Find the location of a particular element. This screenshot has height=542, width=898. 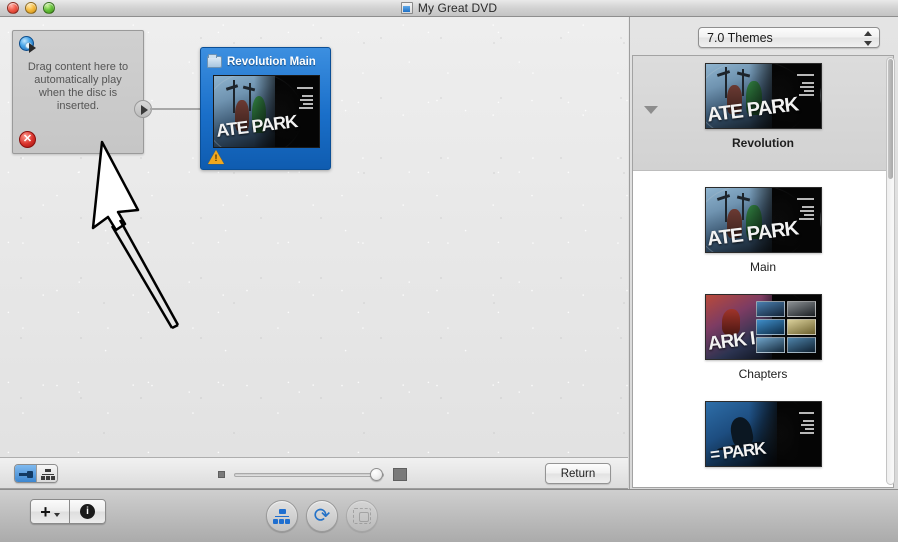

canvas-bottom-bar: Return is located at coordinates (314, 473).